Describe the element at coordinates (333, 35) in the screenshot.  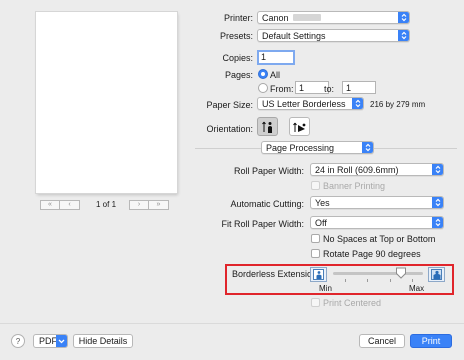
I see `presets-popup: Default Settings` at that location.